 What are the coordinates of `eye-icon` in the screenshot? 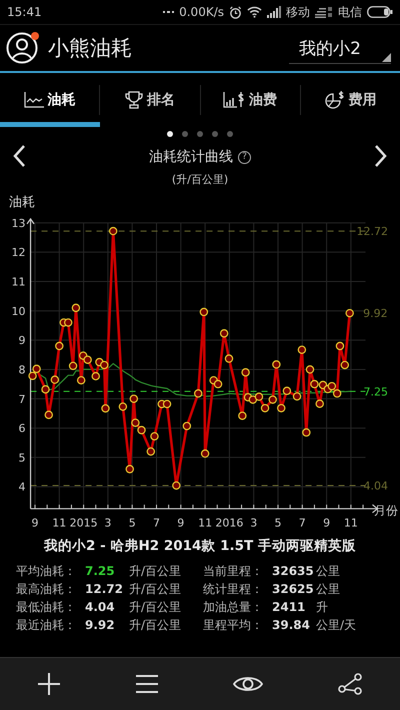 It's located at (248, 684).